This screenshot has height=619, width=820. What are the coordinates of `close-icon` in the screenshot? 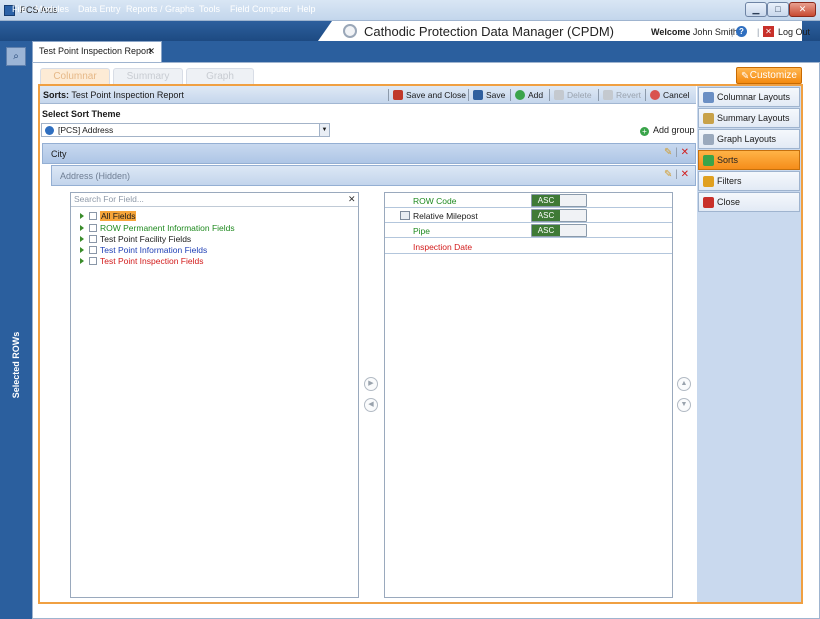 It's located at (708, 202).